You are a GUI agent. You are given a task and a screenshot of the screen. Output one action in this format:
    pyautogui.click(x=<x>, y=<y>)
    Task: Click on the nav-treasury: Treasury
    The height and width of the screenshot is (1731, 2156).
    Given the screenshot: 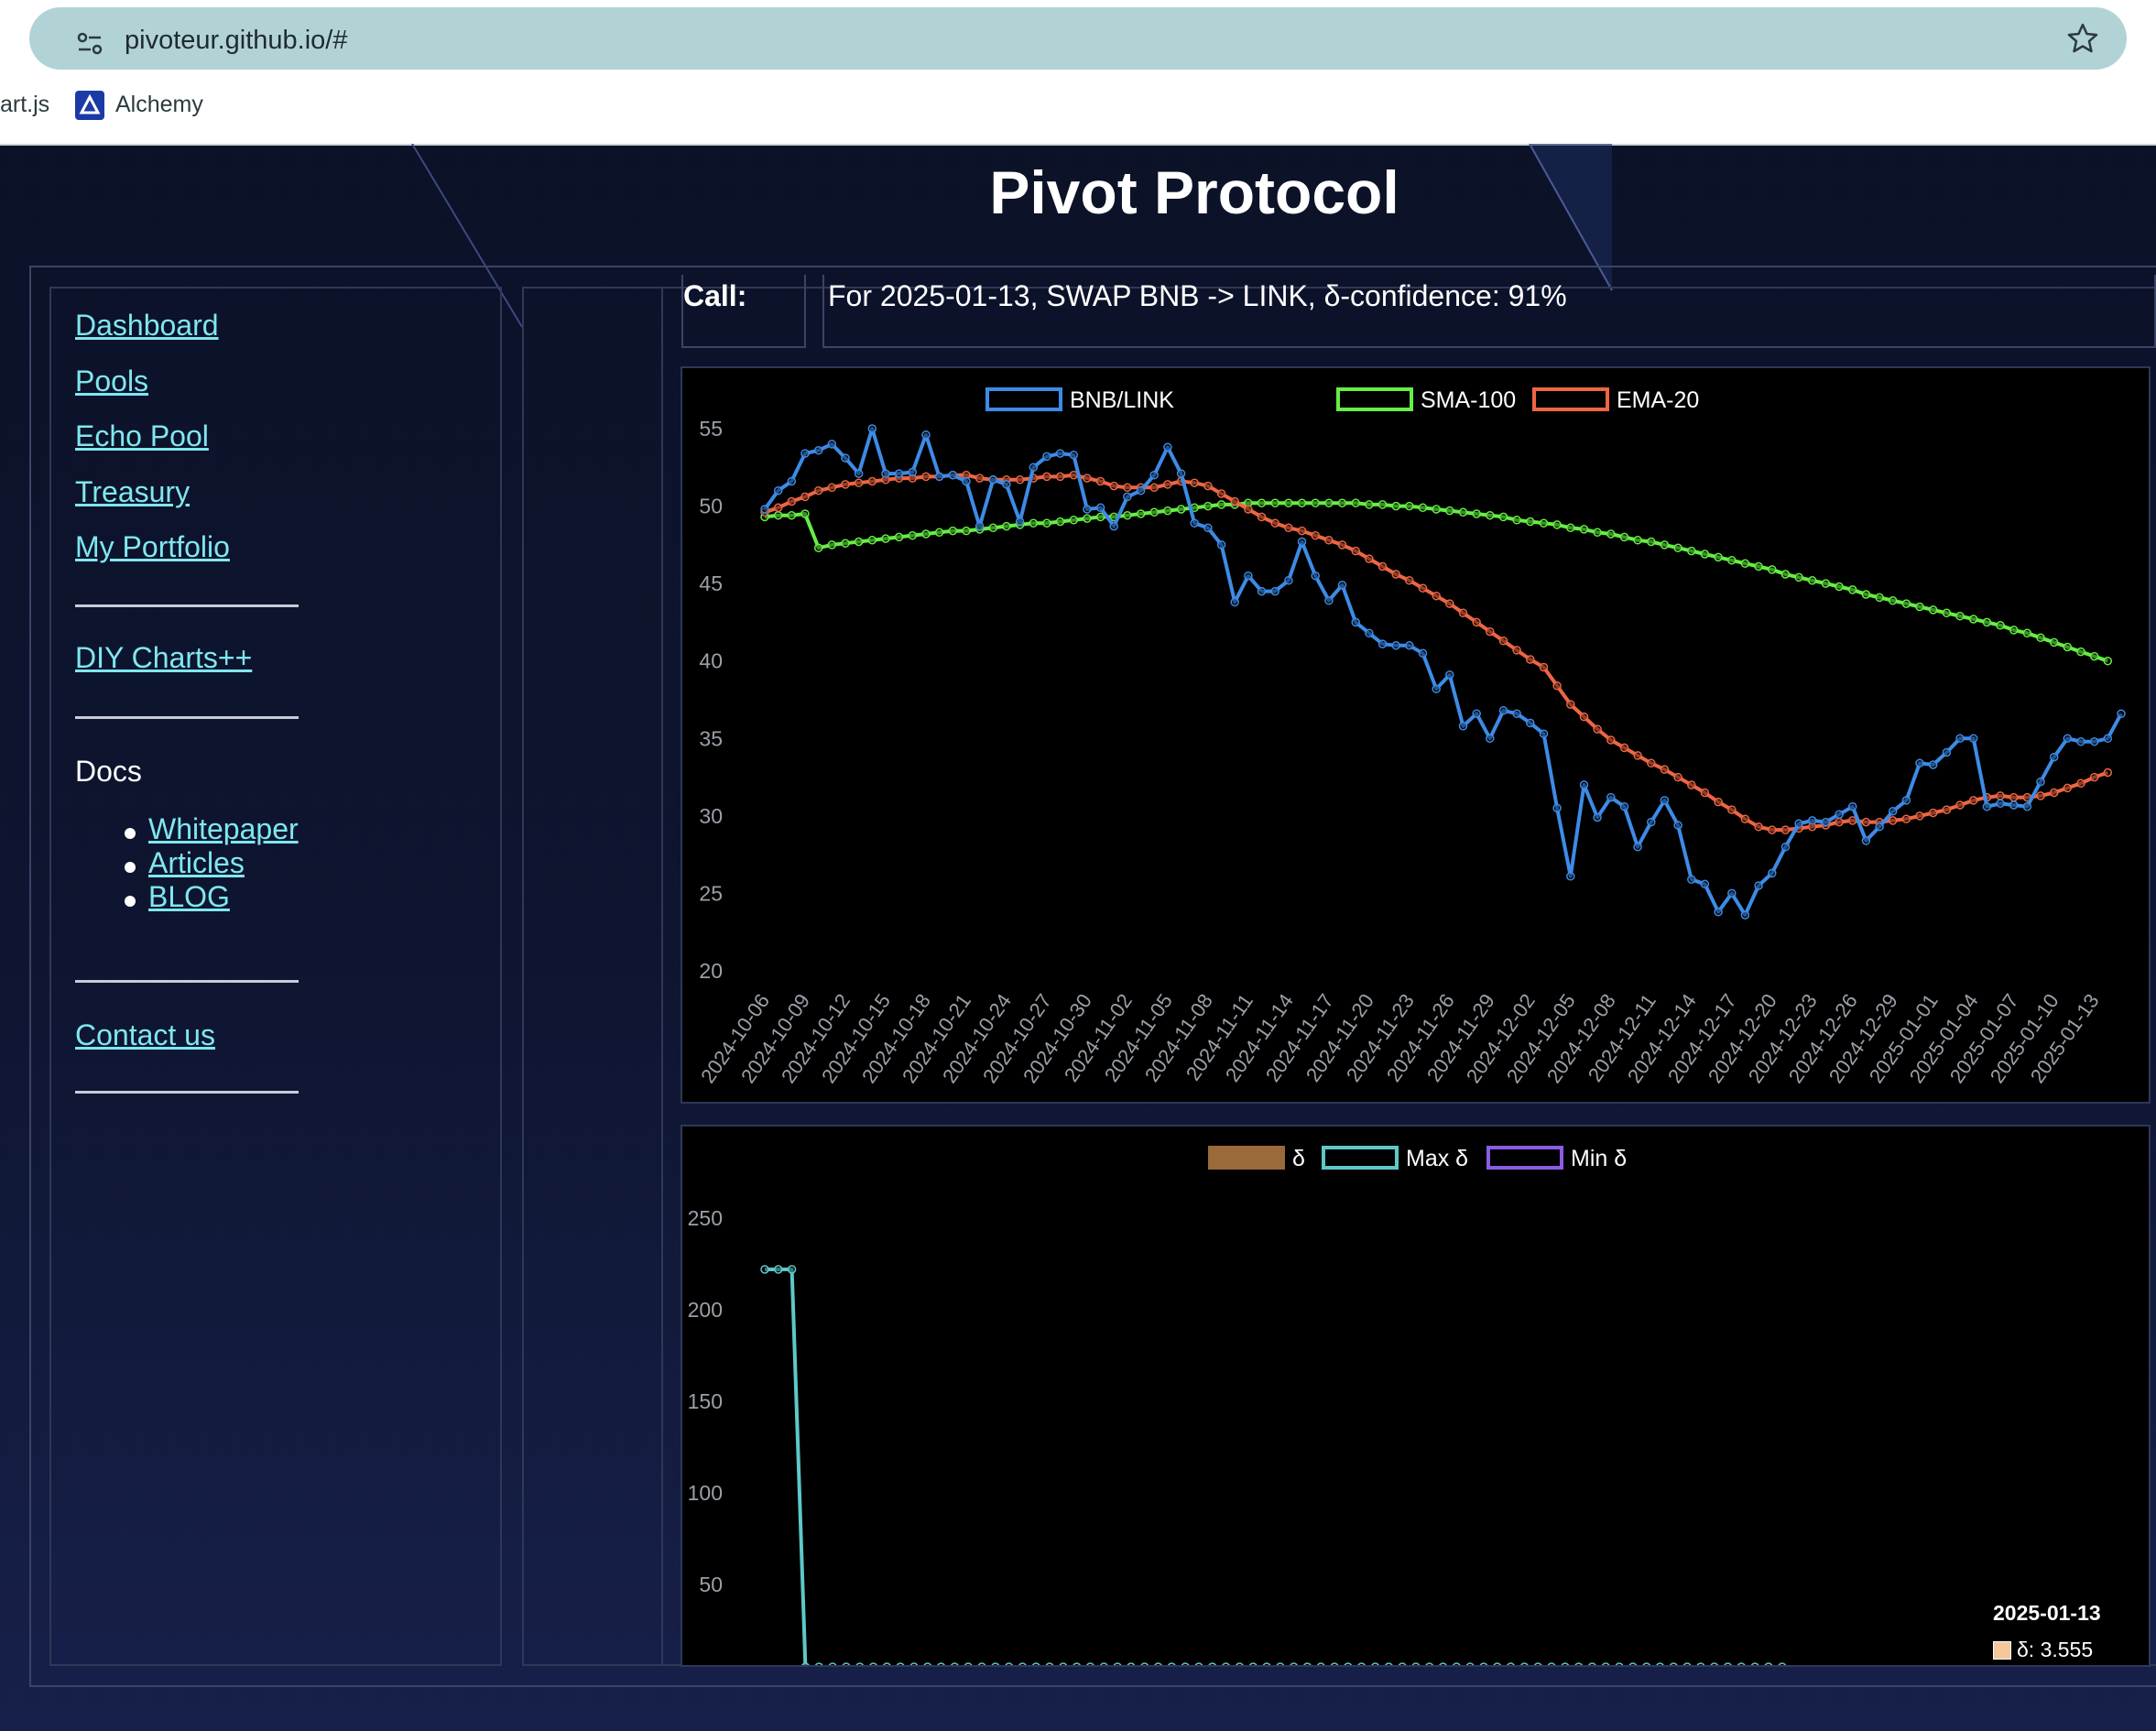 What is the action you would take?
    pyautogui.click(x=132, y=492)
    